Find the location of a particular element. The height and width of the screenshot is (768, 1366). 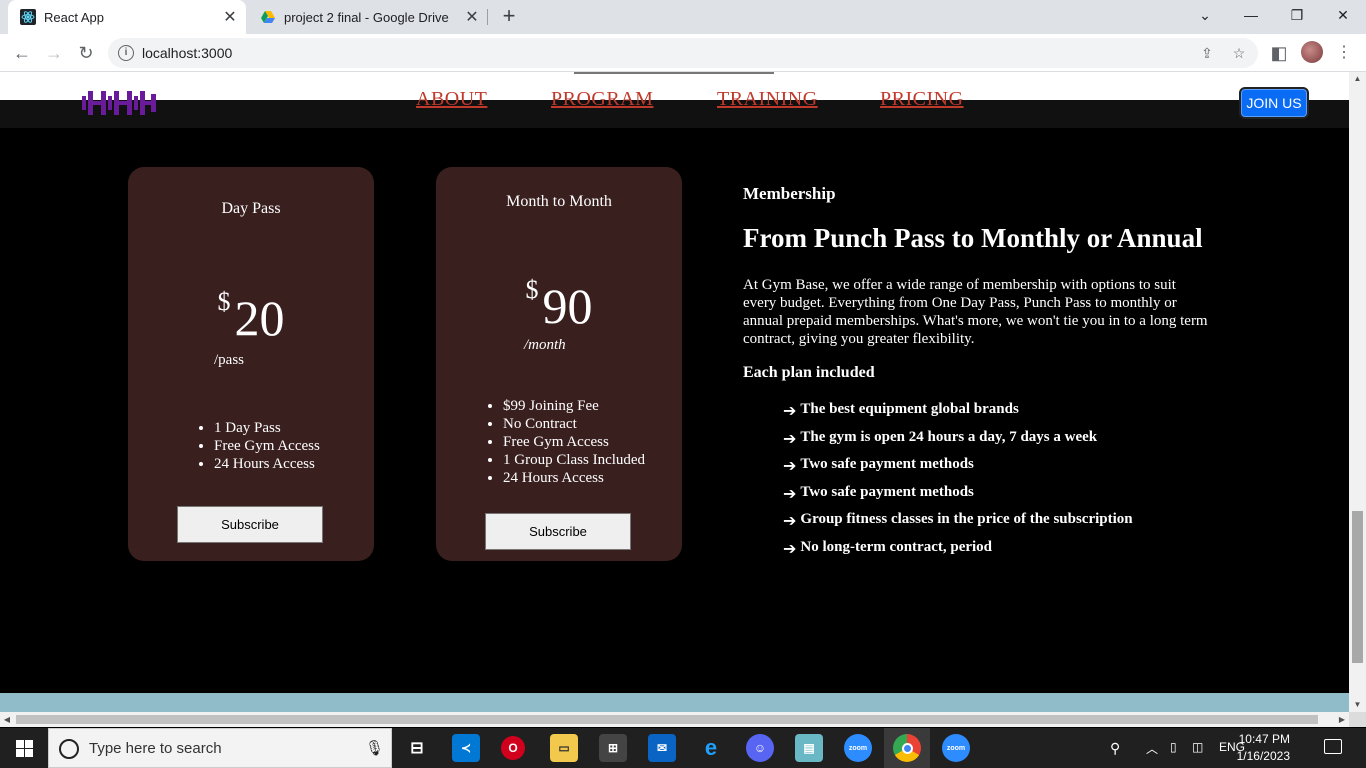

list-item: No Contract is located at coordinates (574, 424).